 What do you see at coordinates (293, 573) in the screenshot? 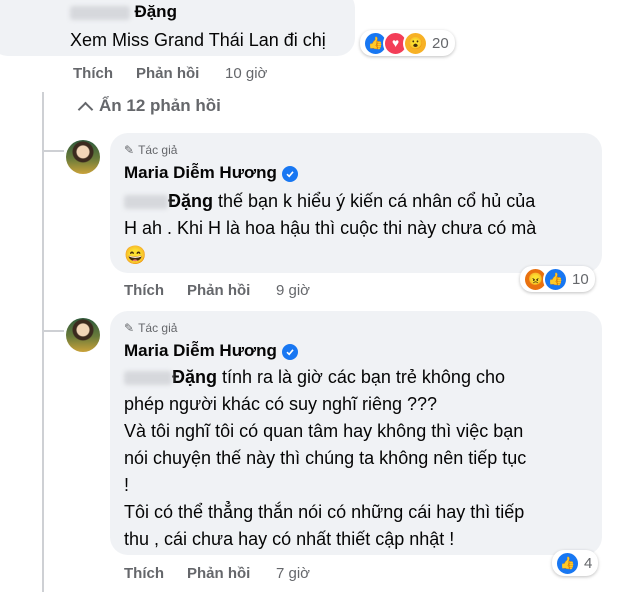
I see `reply-time: 7 giờ` at bounding box center [293, 573].